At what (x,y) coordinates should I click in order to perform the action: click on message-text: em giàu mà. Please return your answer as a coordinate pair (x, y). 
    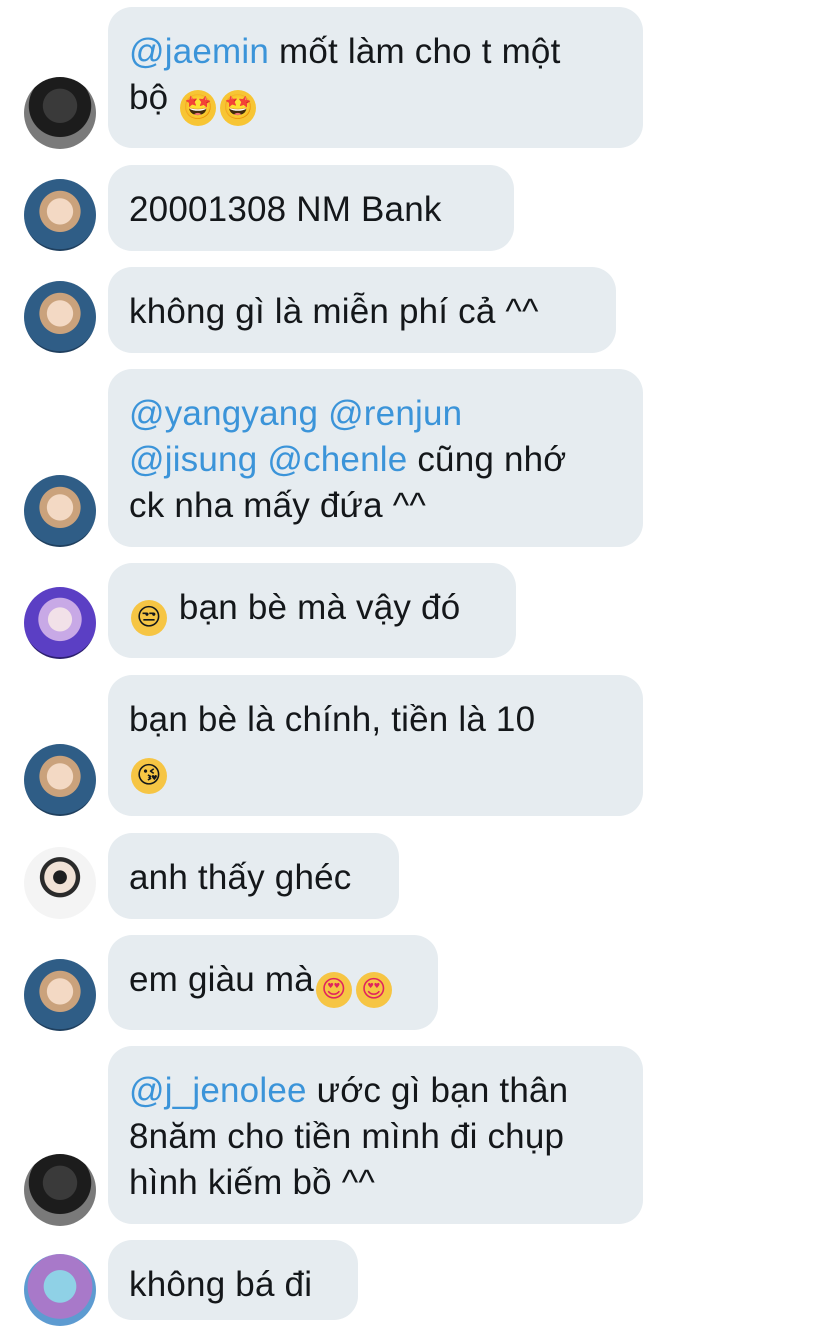
    Looking at the image, I should click on (221, 979).